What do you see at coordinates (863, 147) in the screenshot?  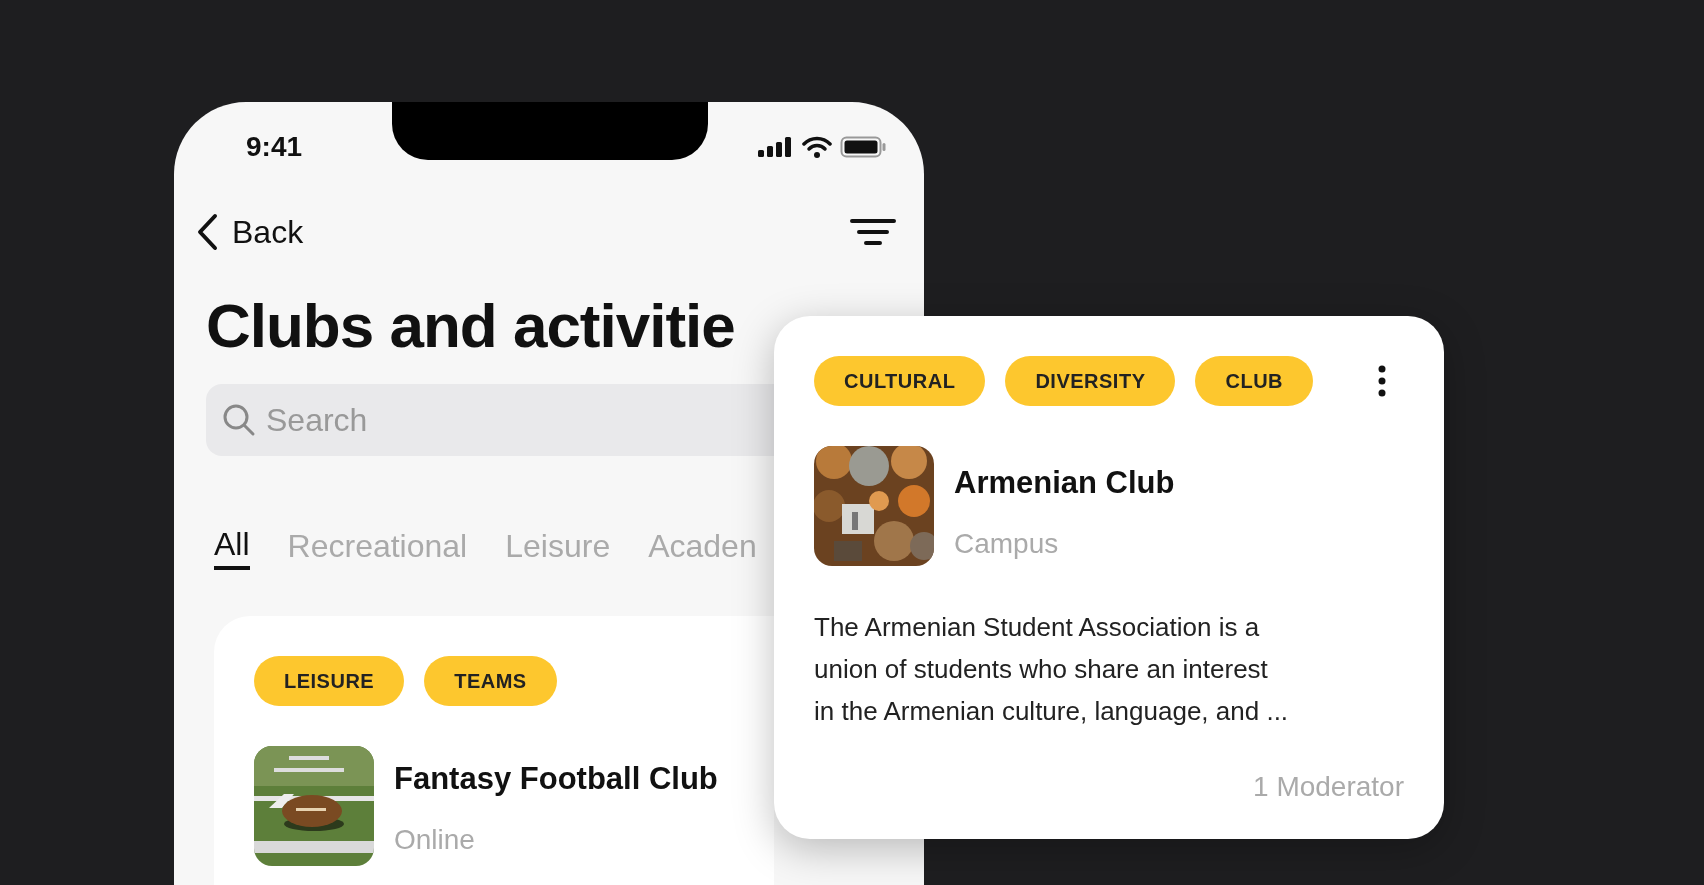 I see `battery-icon` at bounding box center [863, 147].